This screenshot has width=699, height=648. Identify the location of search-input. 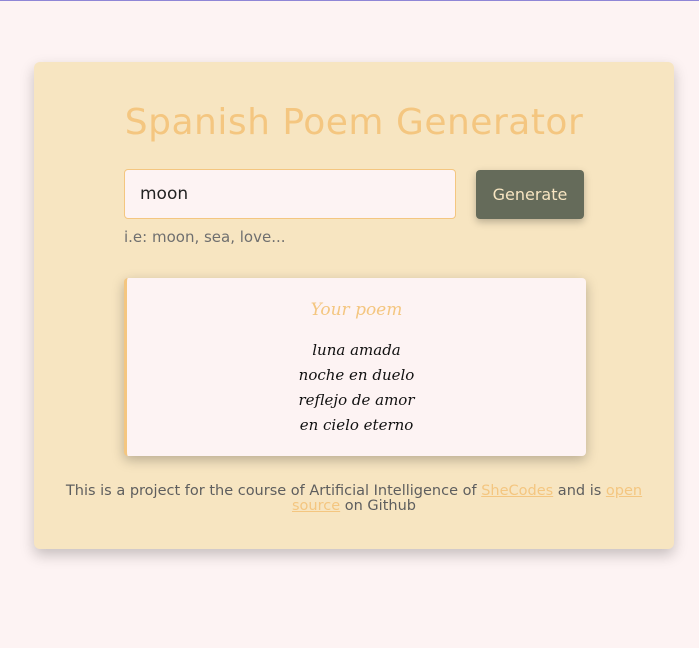
(290, 194).